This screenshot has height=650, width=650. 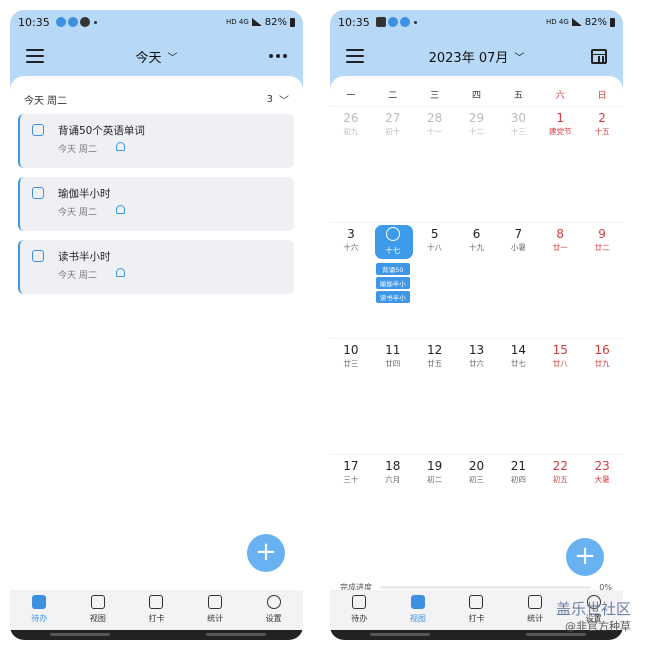 I want to click on day-number: 3, so click(x=351, y=234).